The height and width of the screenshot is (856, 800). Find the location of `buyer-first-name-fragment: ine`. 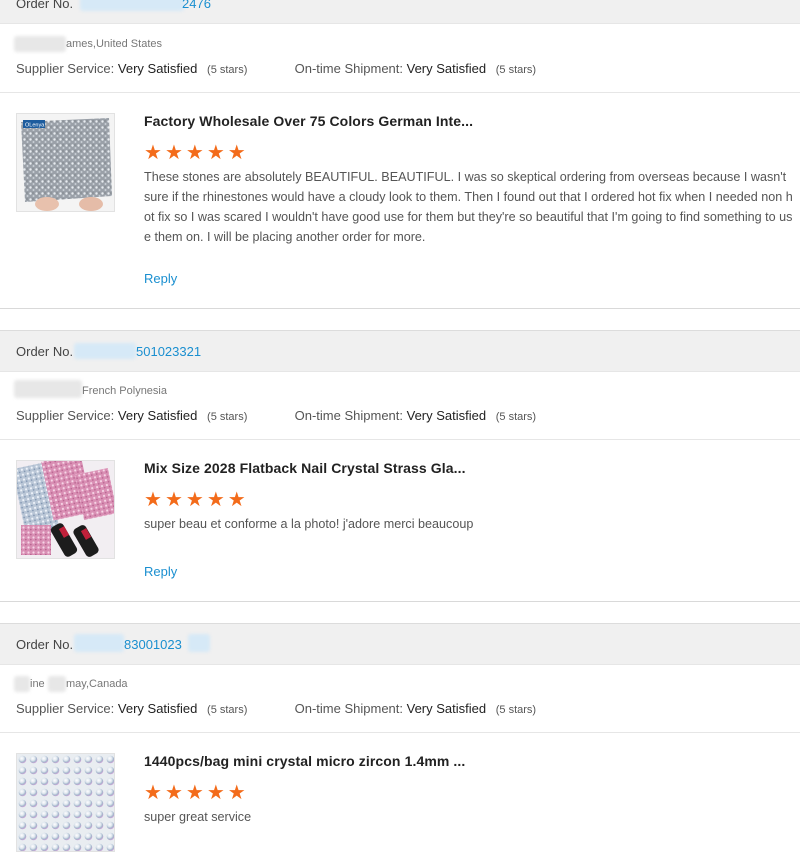

buyer-first-name-fragment: ine is located at coordinates (37, 684).